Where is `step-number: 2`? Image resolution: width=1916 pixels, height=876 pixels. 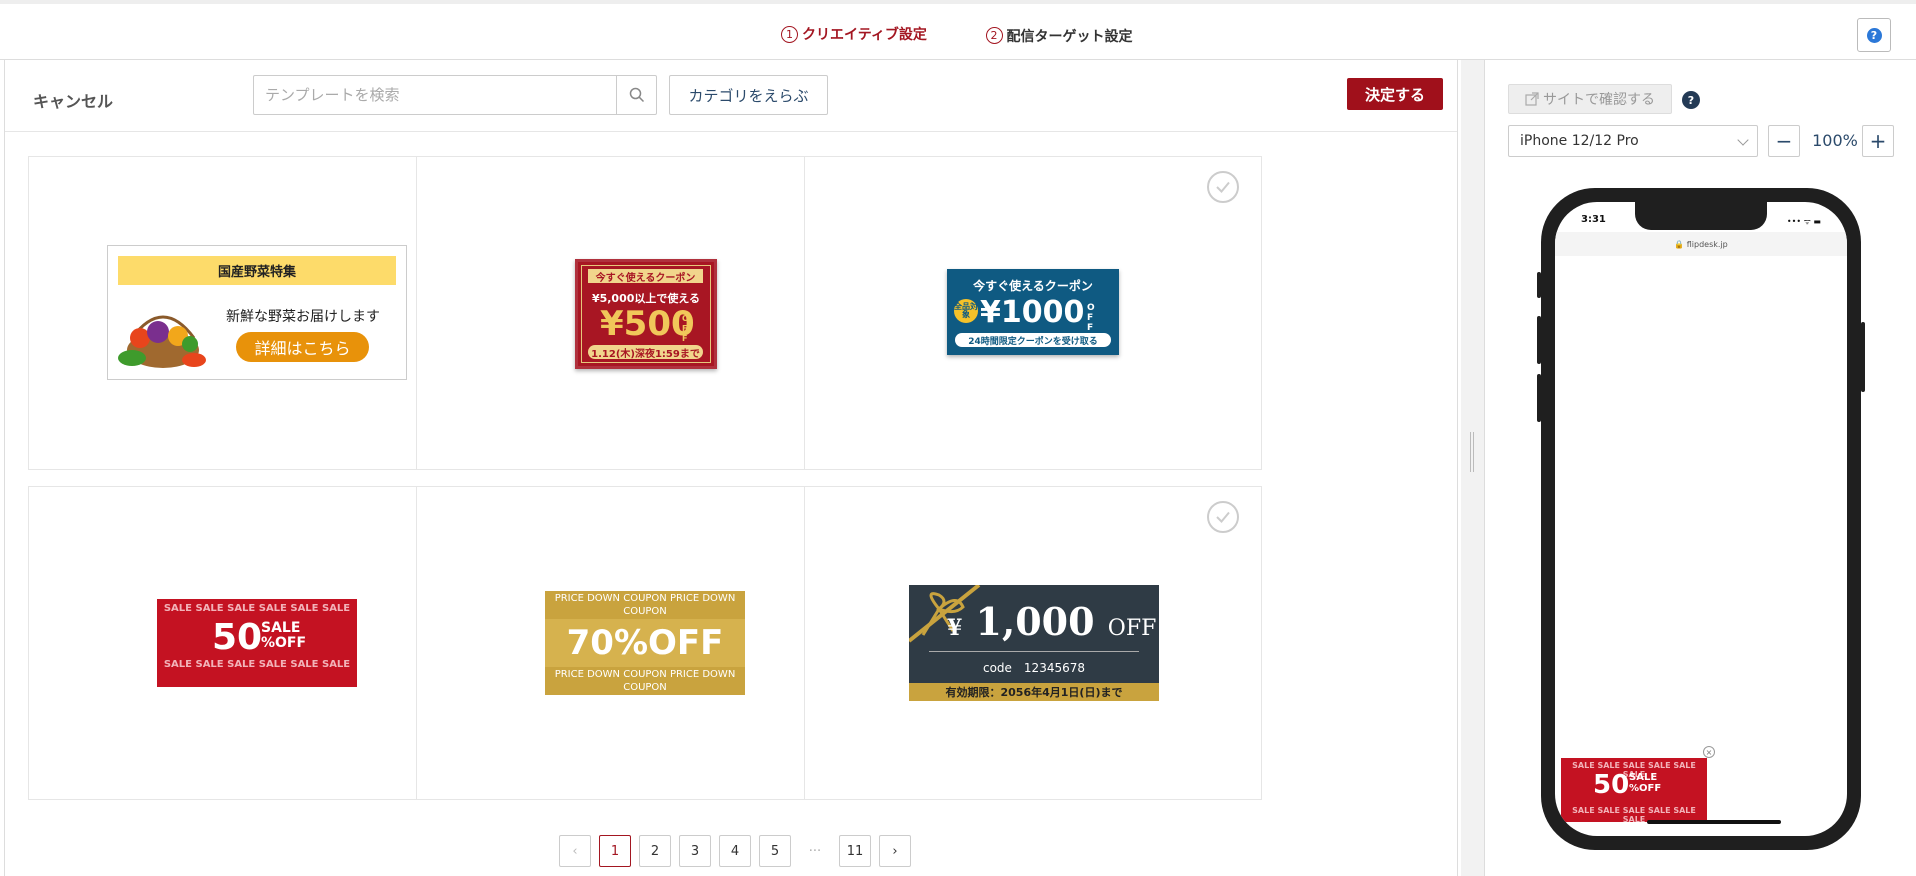
step-number: 2 is located at coordinates (994, 35).